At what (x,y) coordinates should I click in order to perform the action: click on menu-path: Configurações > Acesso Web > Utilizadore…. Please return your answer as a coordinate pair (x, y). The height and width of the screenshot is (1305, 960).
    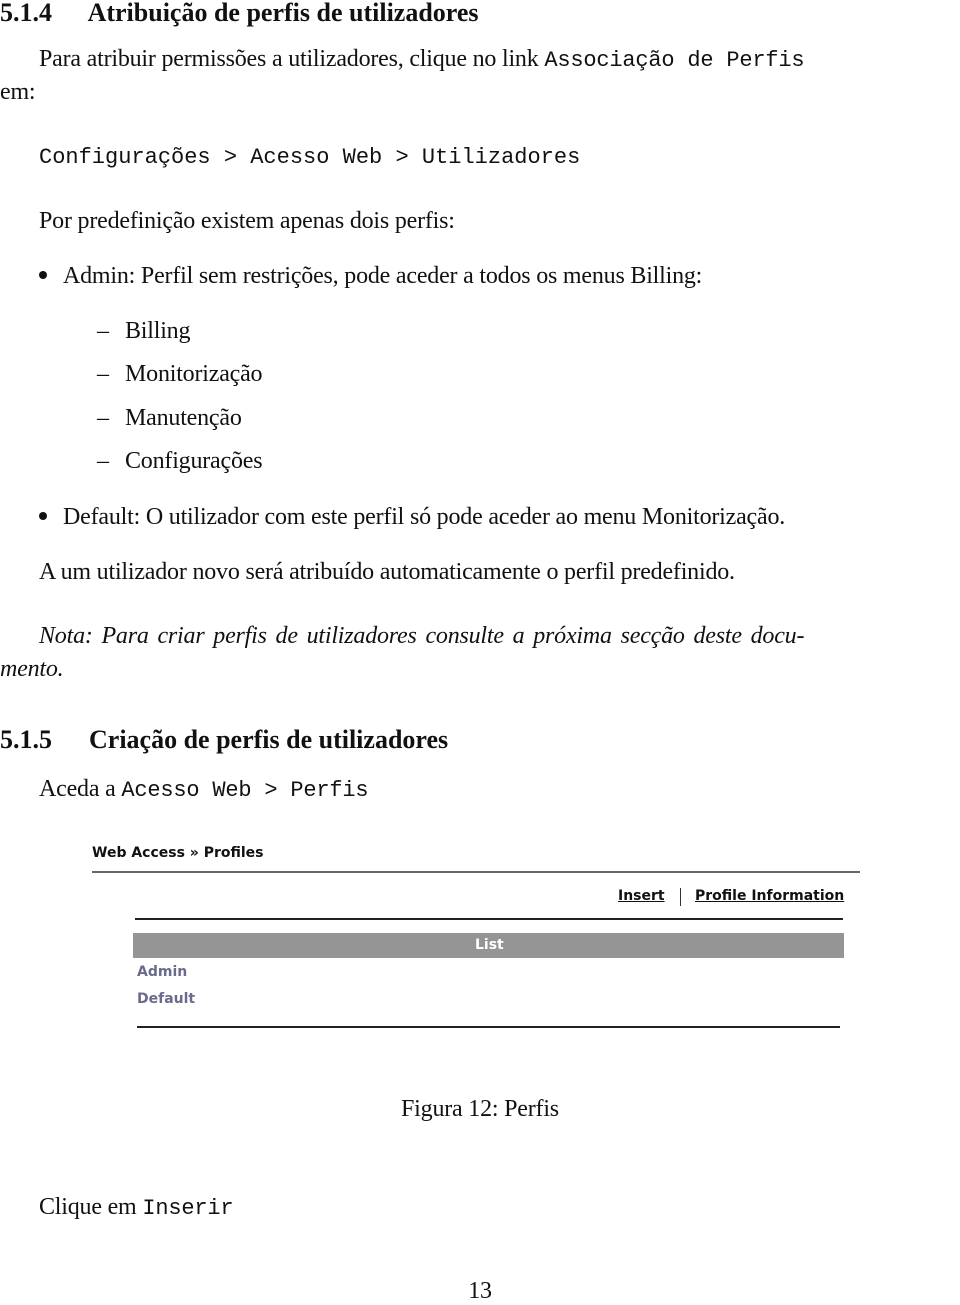
    Looking at the image, I should click on (310, 157).